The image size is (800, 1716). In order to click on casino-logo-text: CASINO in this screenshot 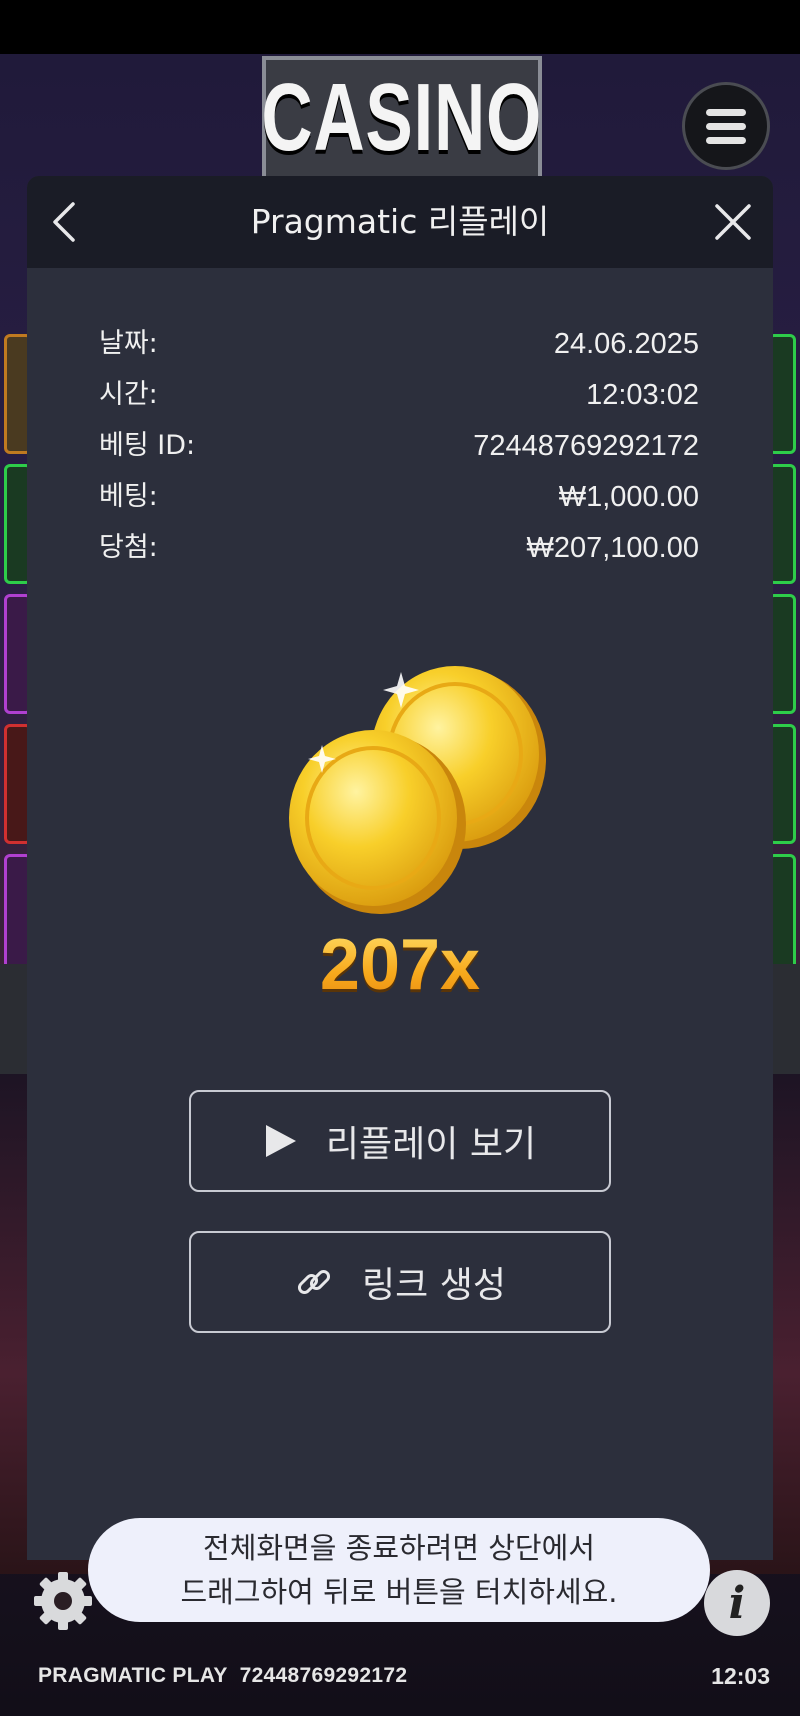, I will do `click(402, 117)`.